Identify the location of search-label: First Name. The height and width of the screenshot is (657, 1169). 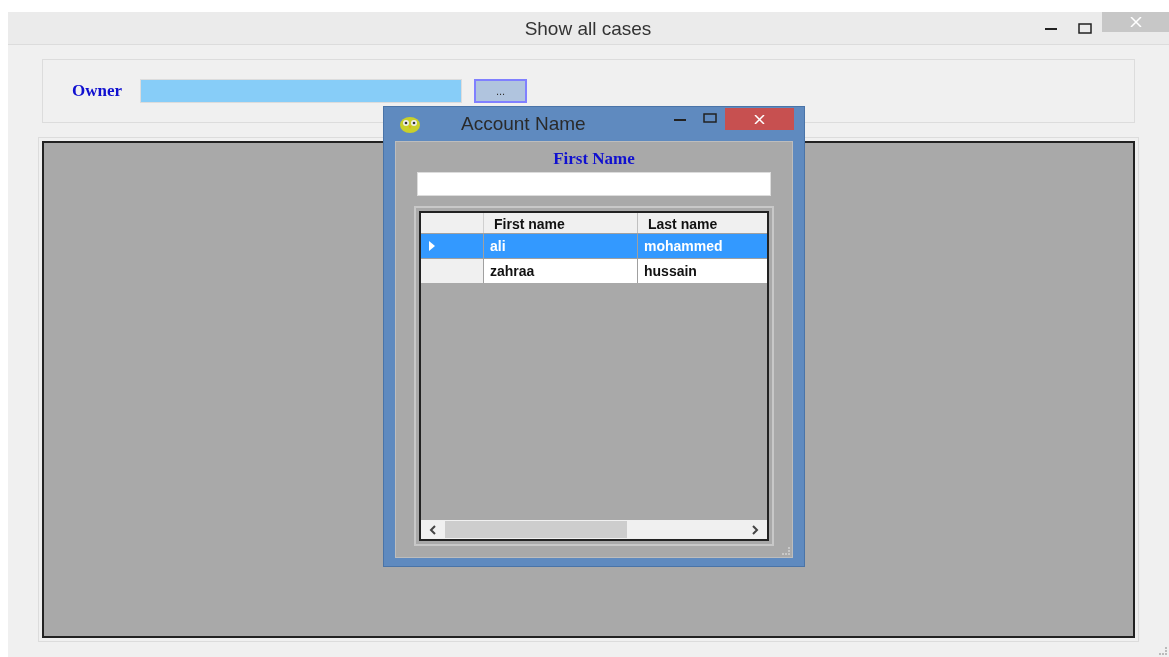
(594, 159).